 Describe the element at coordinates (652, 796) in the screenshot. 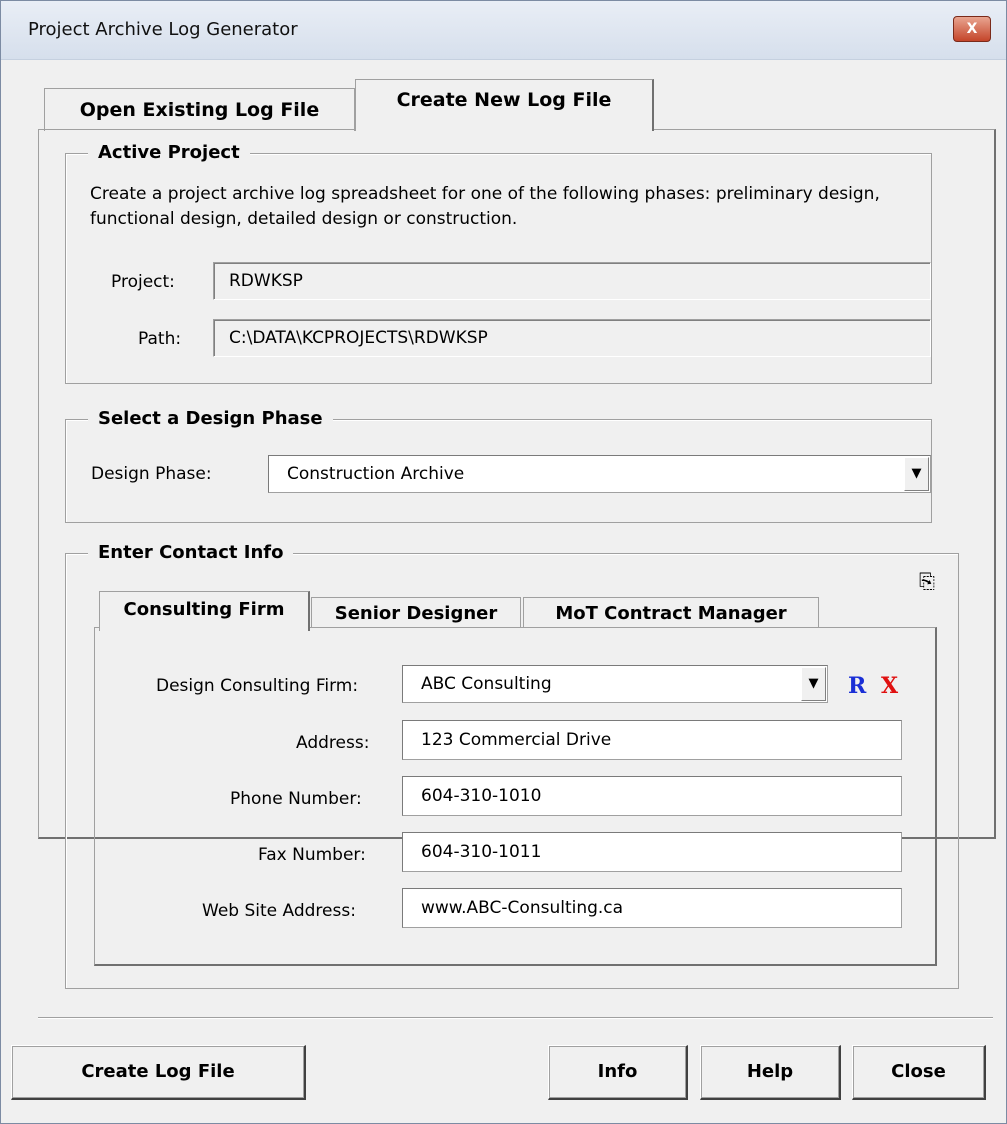

I see `phone-input: 604-310-1010` at that location.